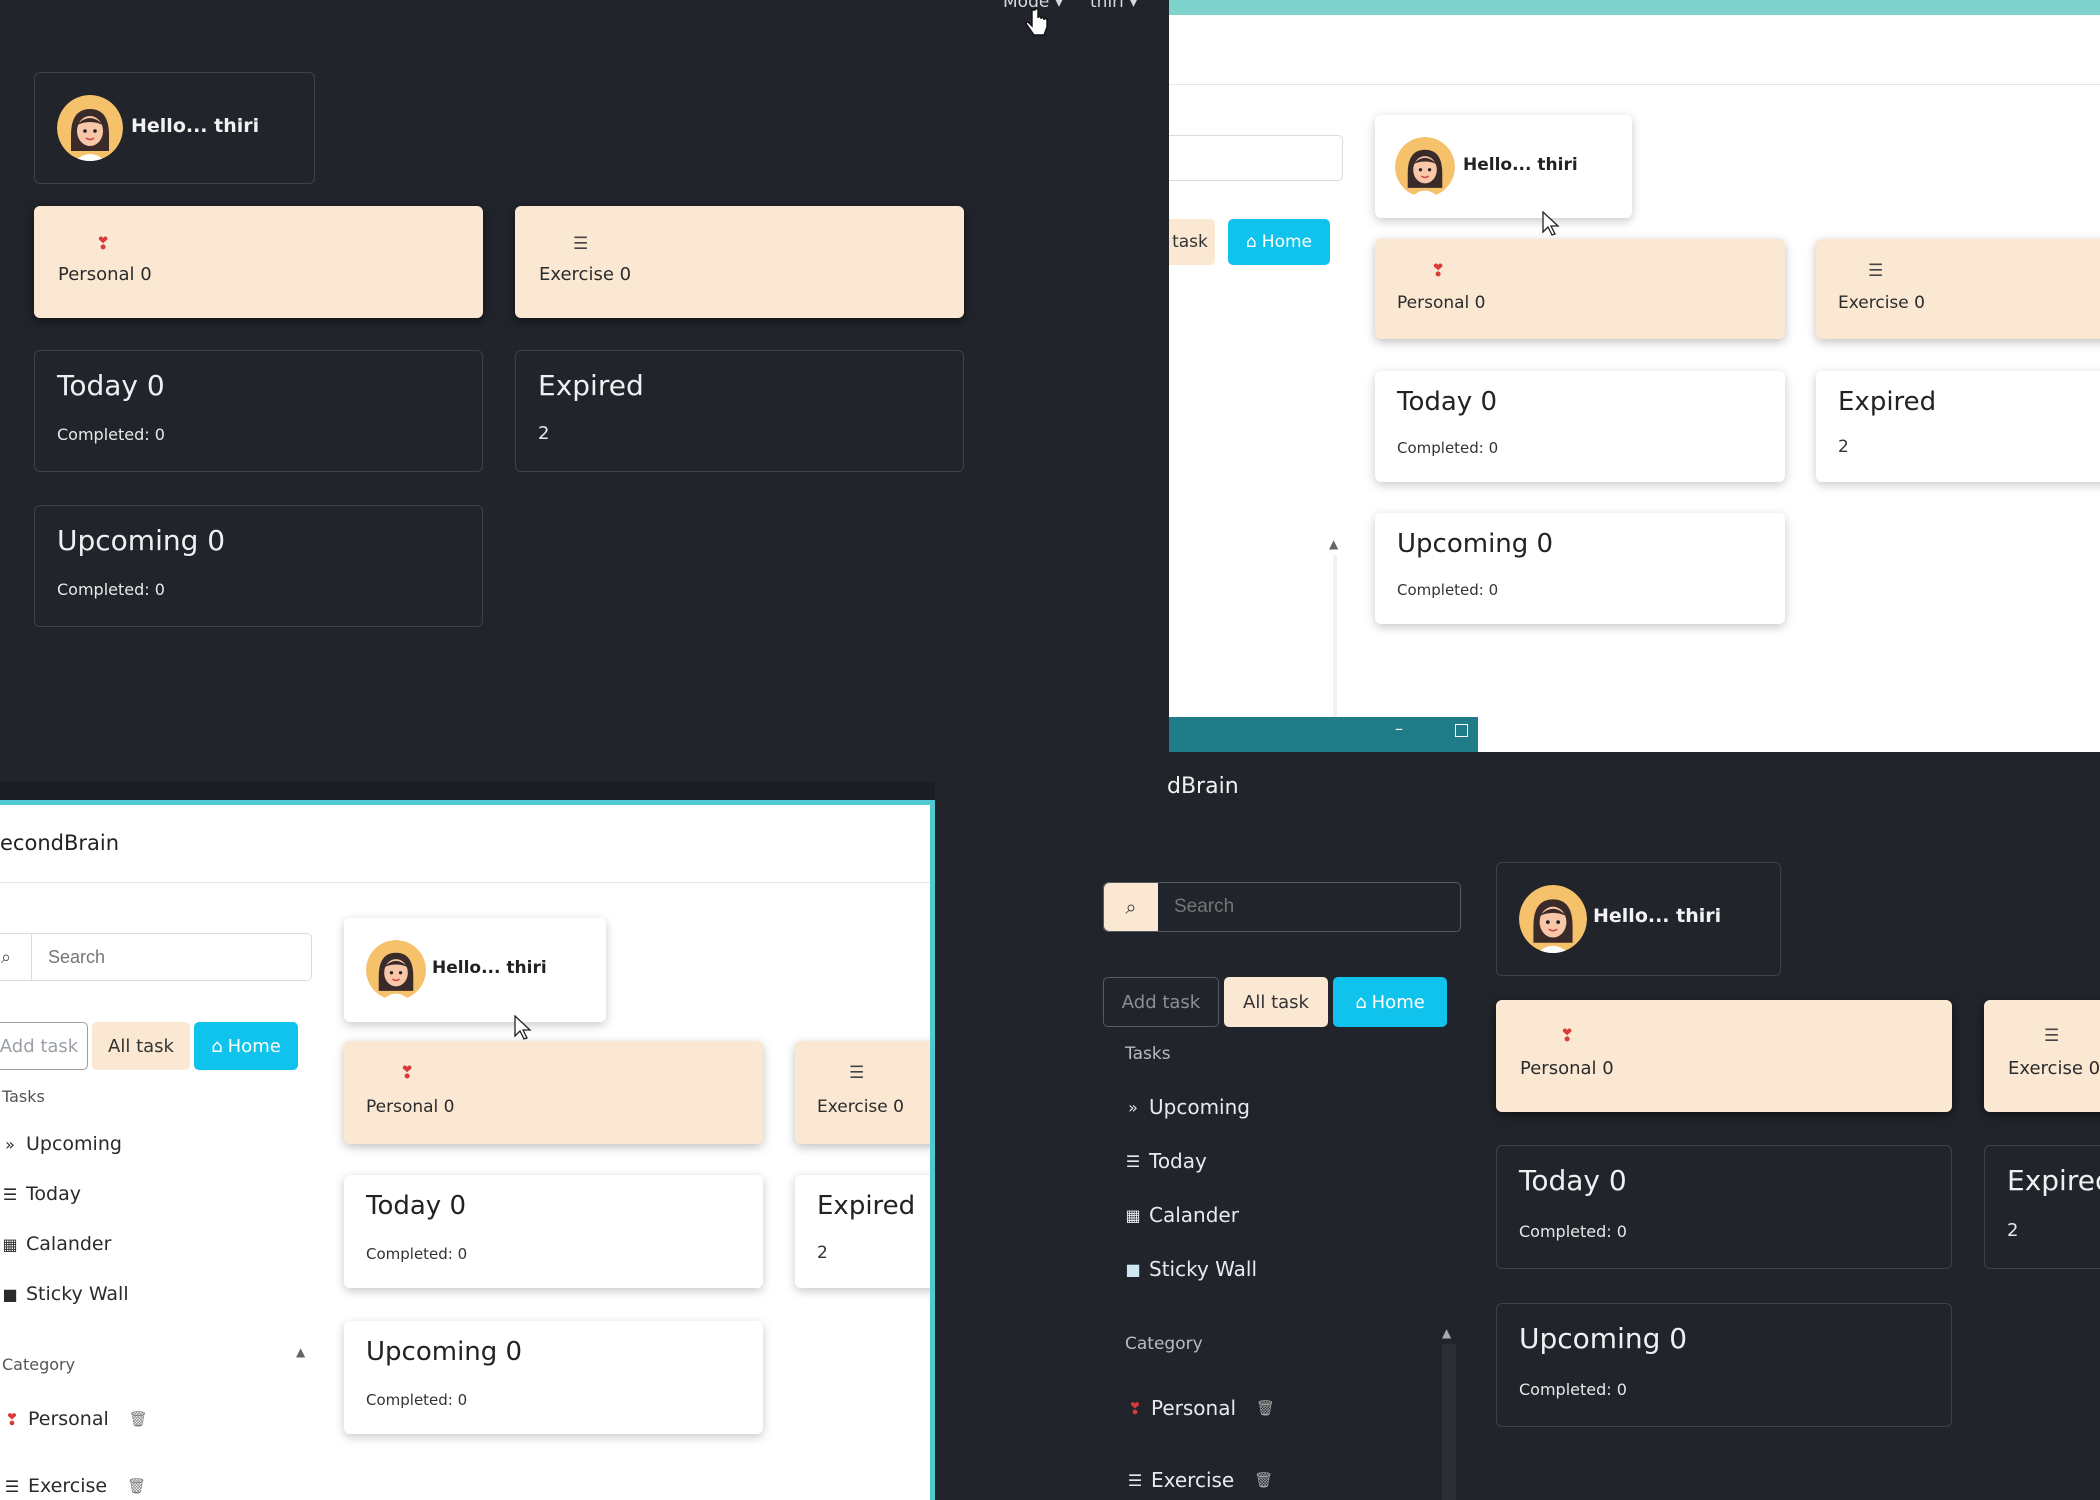 The width and height of the screenshot is (2100, 1500). What do you see at coordinates (1449, 1422) in the screenshot?
I see `scroll-track` at bounding box center [1449, 1422].